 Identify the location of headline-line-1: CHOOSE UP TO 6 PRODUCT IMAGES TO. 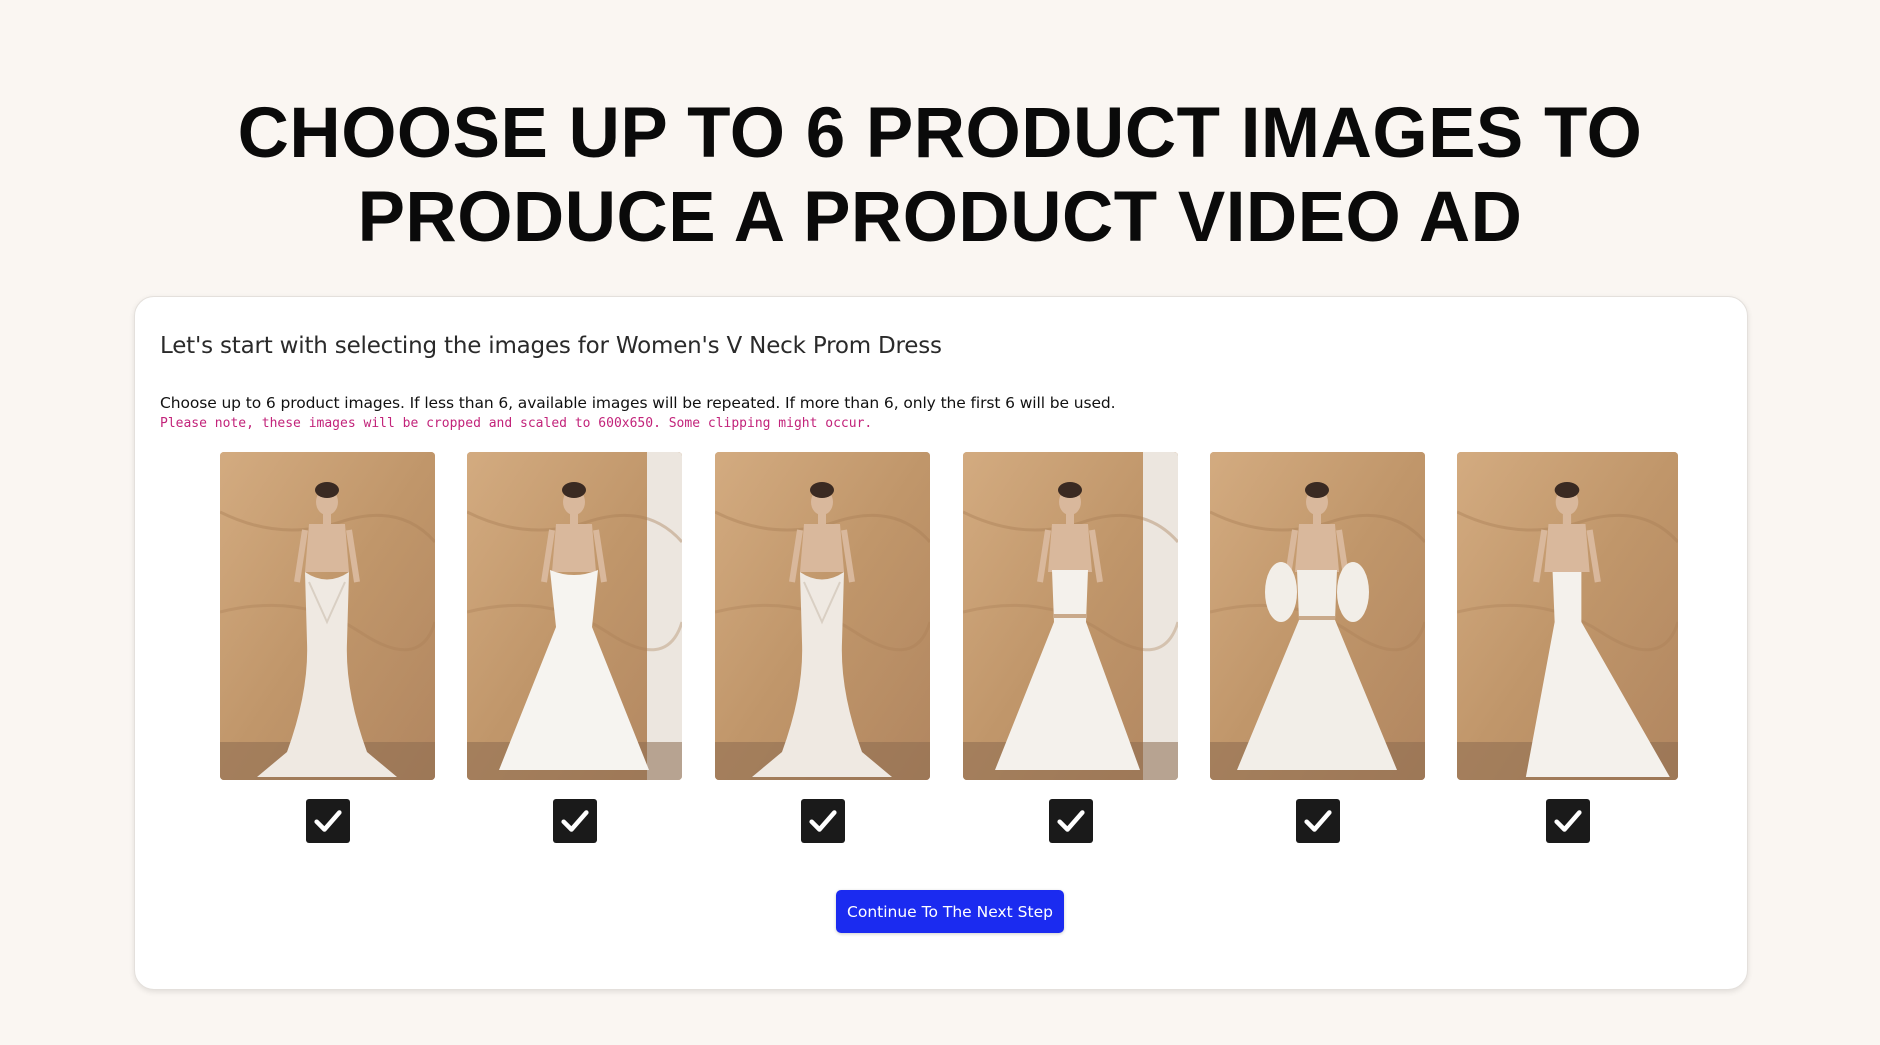
(940, 133).